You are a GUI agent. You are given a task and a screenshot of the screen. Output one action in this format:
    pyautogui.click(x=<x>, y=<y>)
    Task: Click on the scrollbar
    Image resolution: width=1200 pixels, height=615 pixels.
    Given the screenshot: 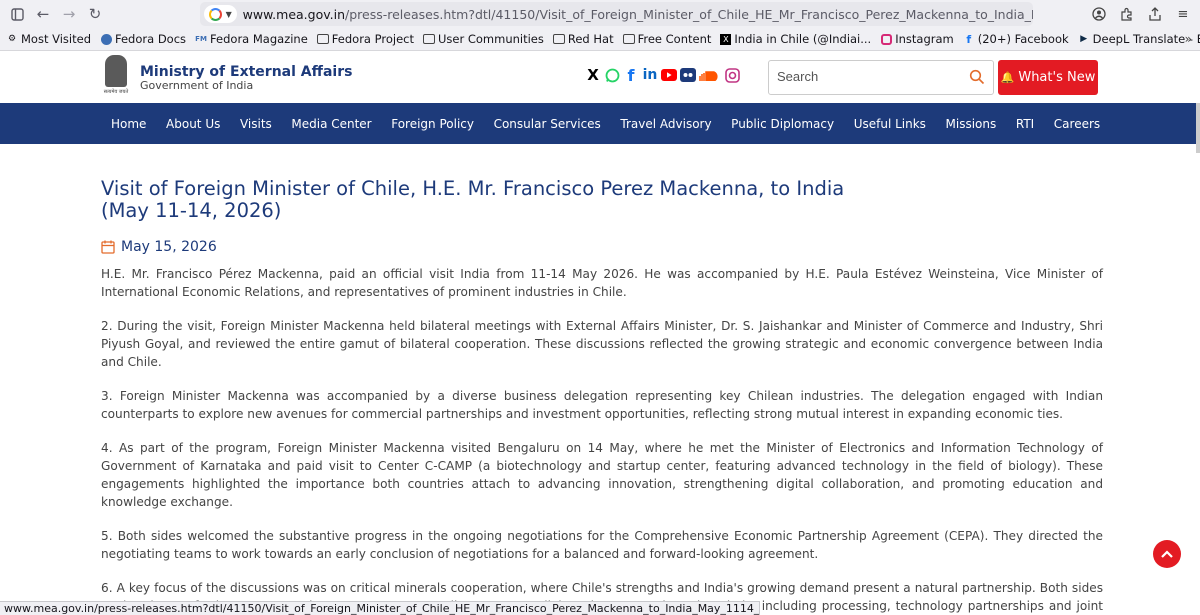 What is the action you would take?
    pyautogui.click(x=1198, y=128)
    